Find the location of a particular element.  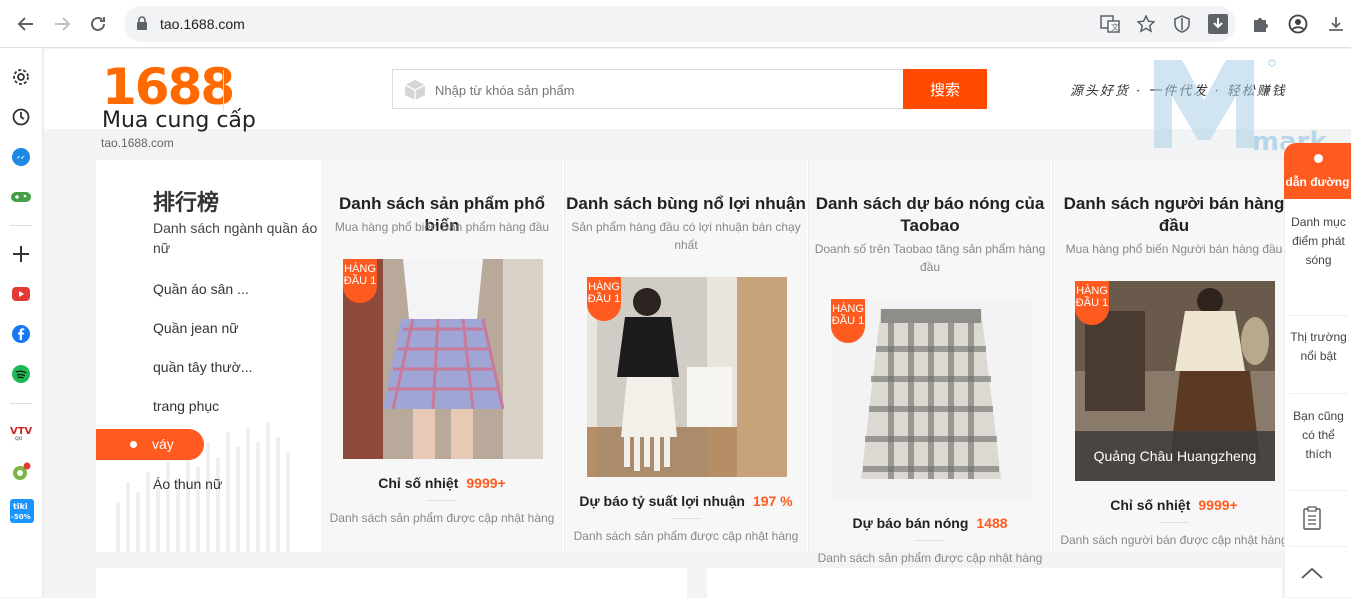

seller-name: Quảng Châu Huangzheng is located at coordinates (1175, 456).